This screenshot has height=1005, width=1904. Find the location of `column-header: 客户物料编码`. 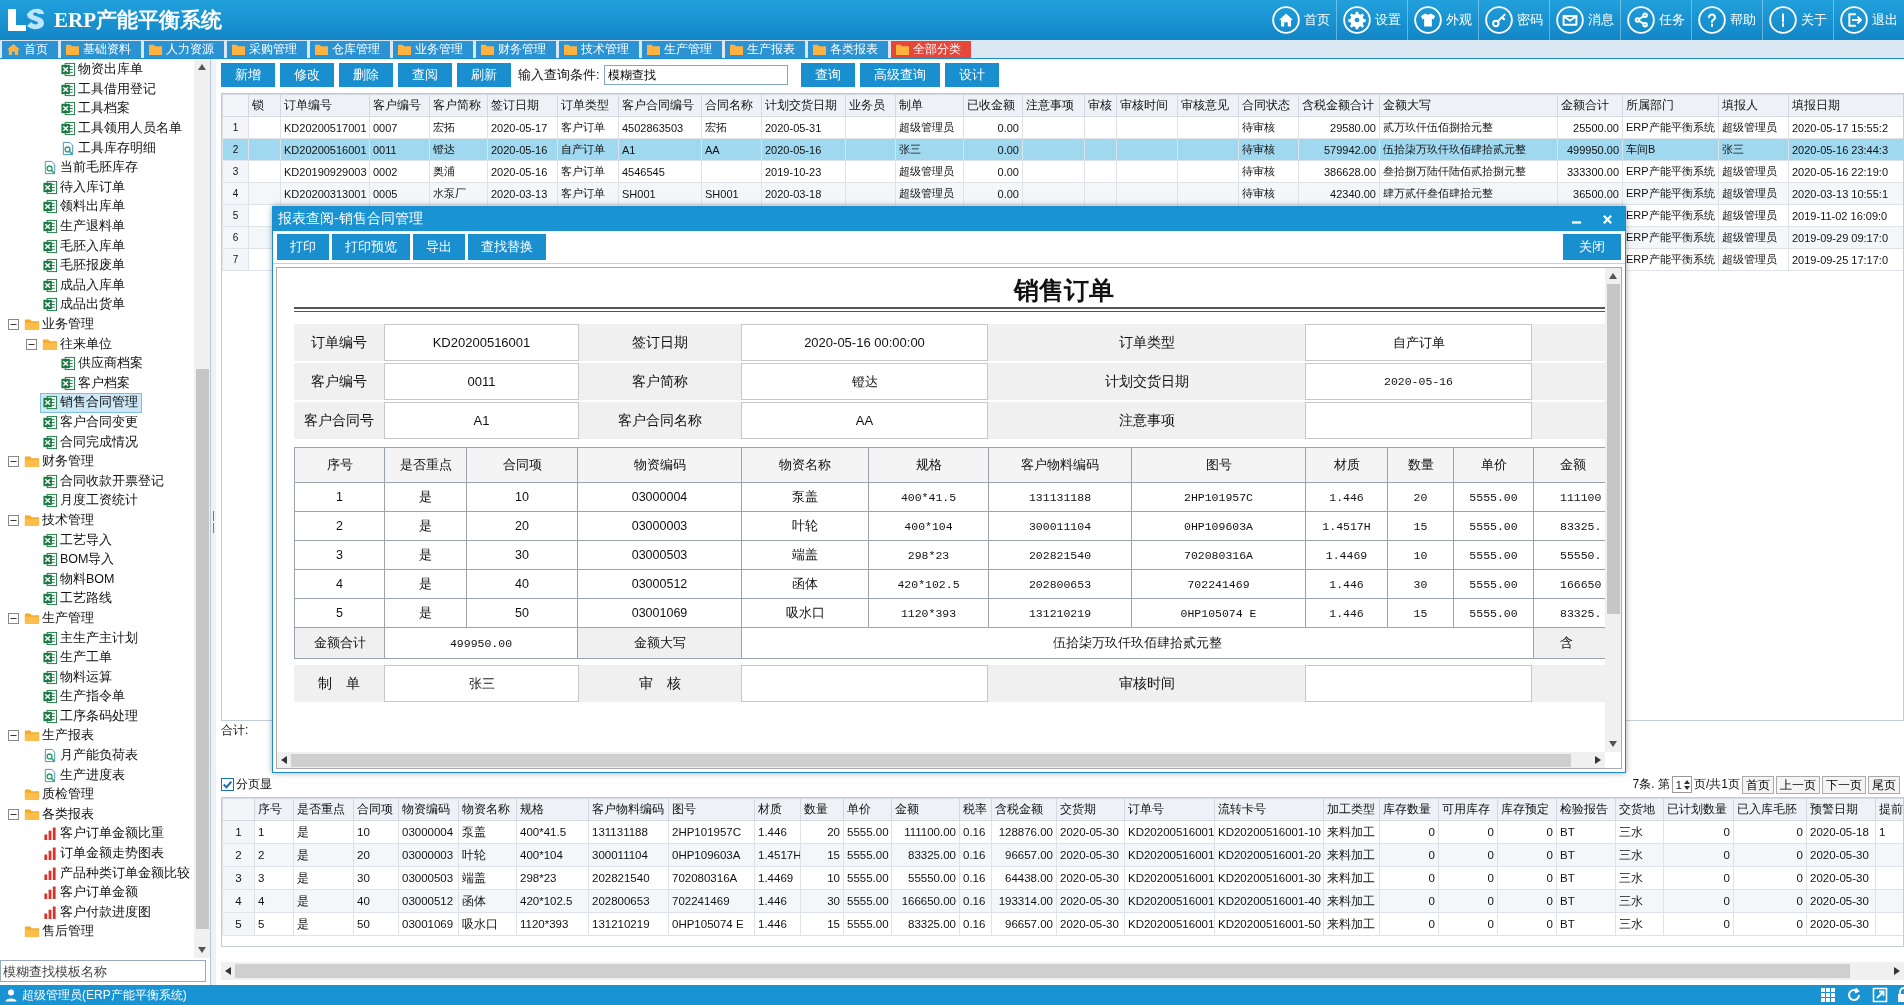

column-header: 客户物料编码 is located at coordinates (628, 809).